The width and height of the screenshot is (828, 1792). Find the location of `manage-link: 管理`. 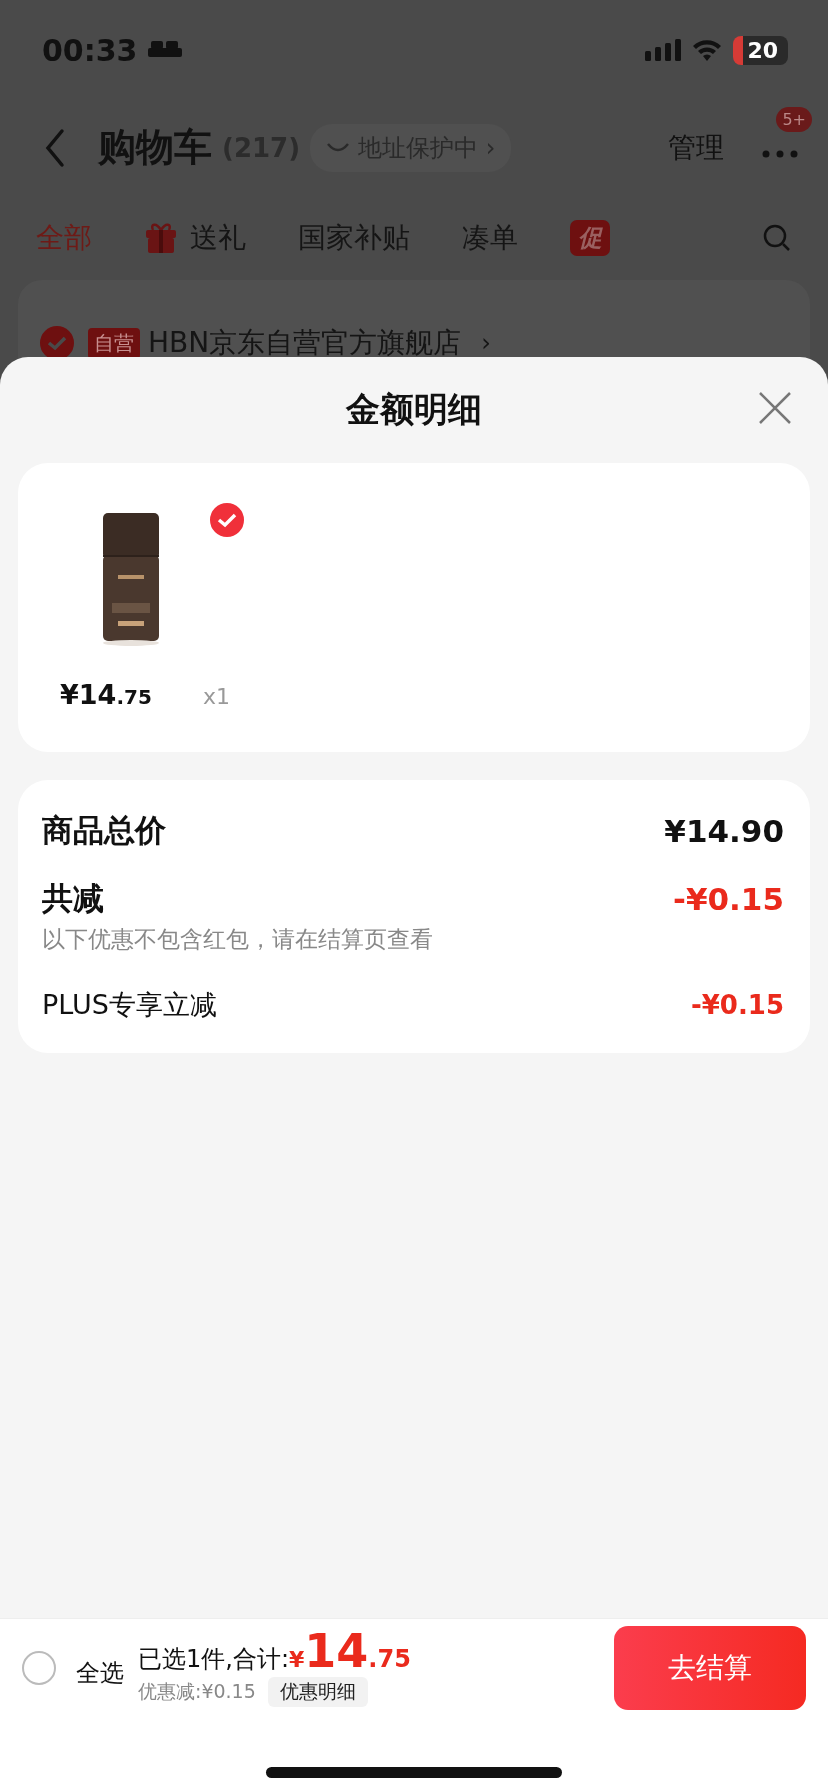

manage-link: 管理 is located at coordinates (696, 147).